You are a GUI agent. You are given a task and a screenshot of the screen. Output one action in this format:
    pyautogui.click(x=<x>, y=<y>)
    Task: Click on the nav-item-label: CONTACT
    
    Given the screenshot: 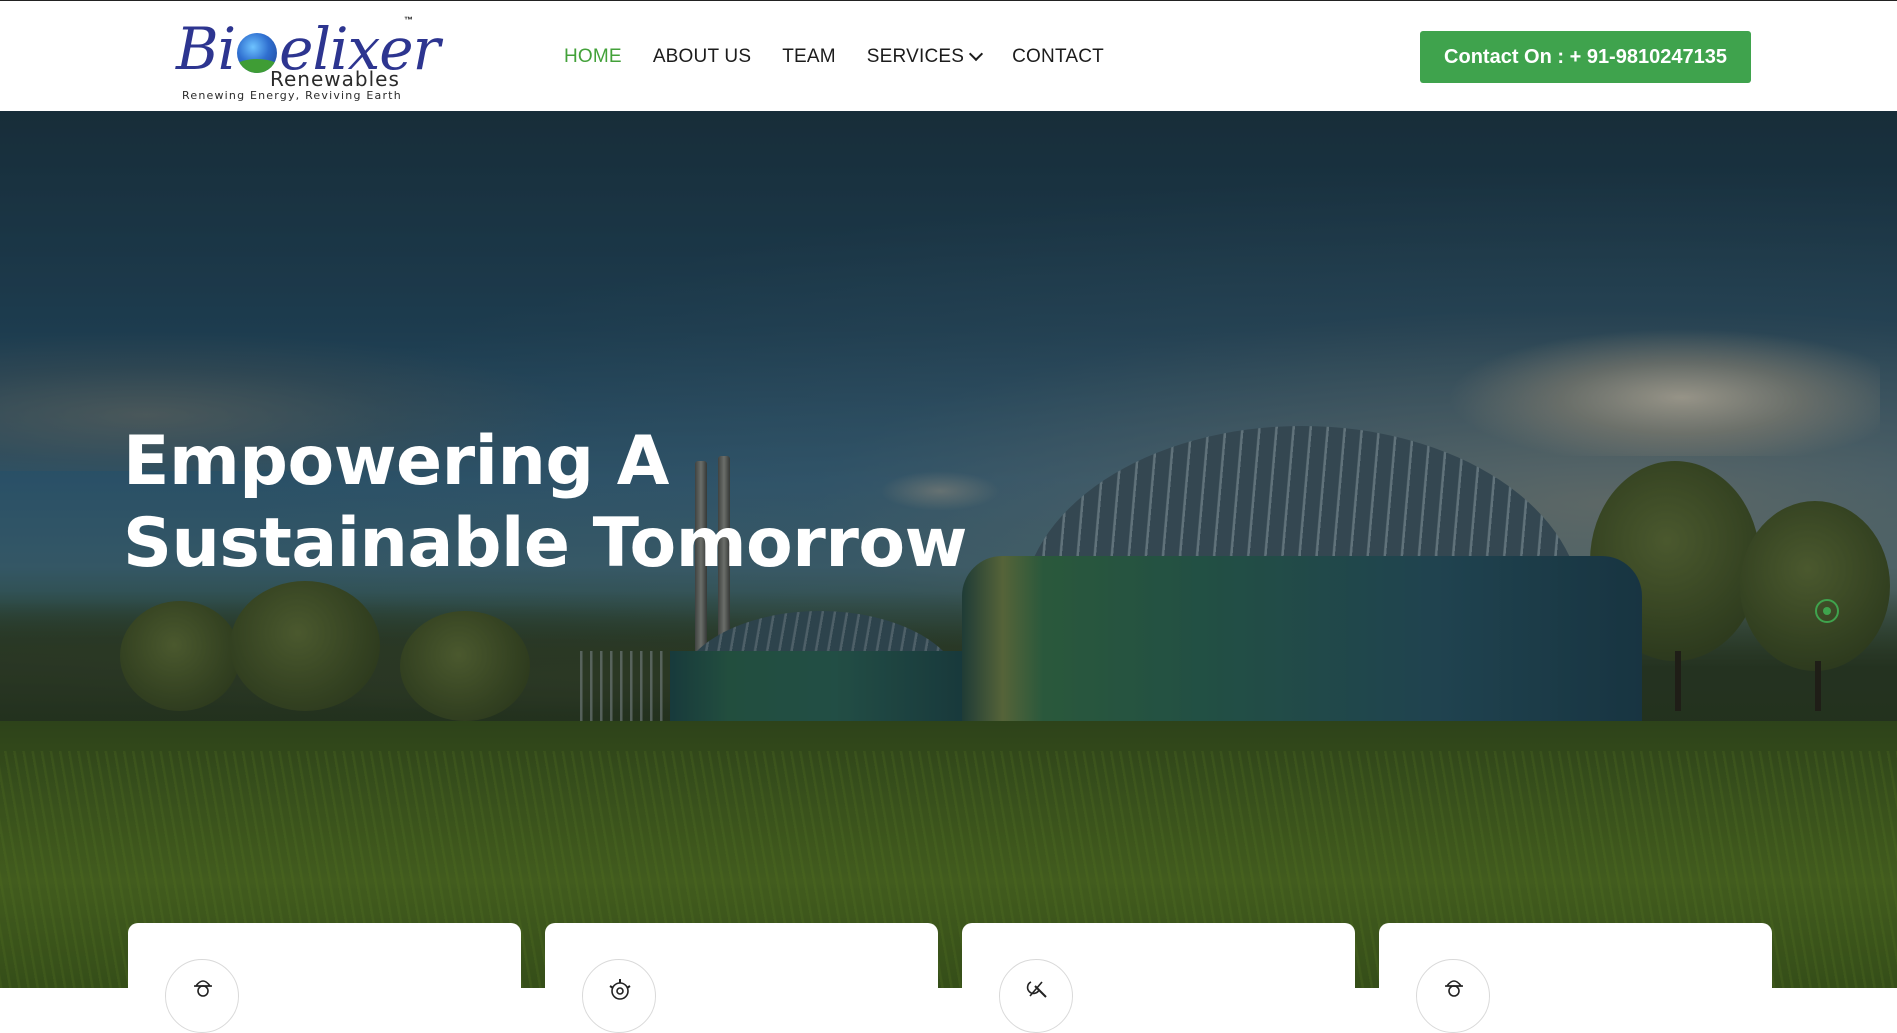 What is the action you would take?
    pyautogui.click(x=1058, y=56)
    